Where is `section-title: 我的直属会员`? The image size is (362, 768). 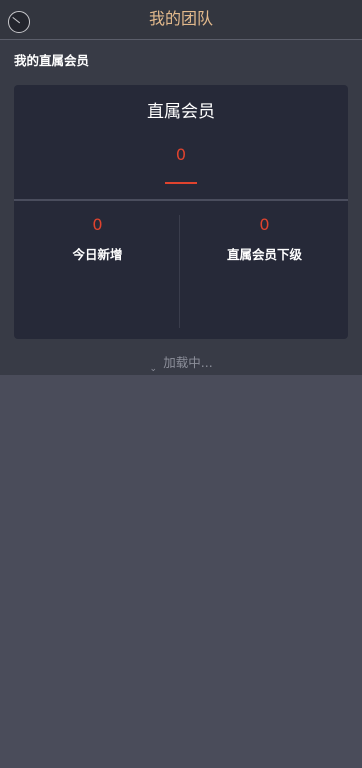 section-title: 我的直属会员 is located at coordinates (52, 60).